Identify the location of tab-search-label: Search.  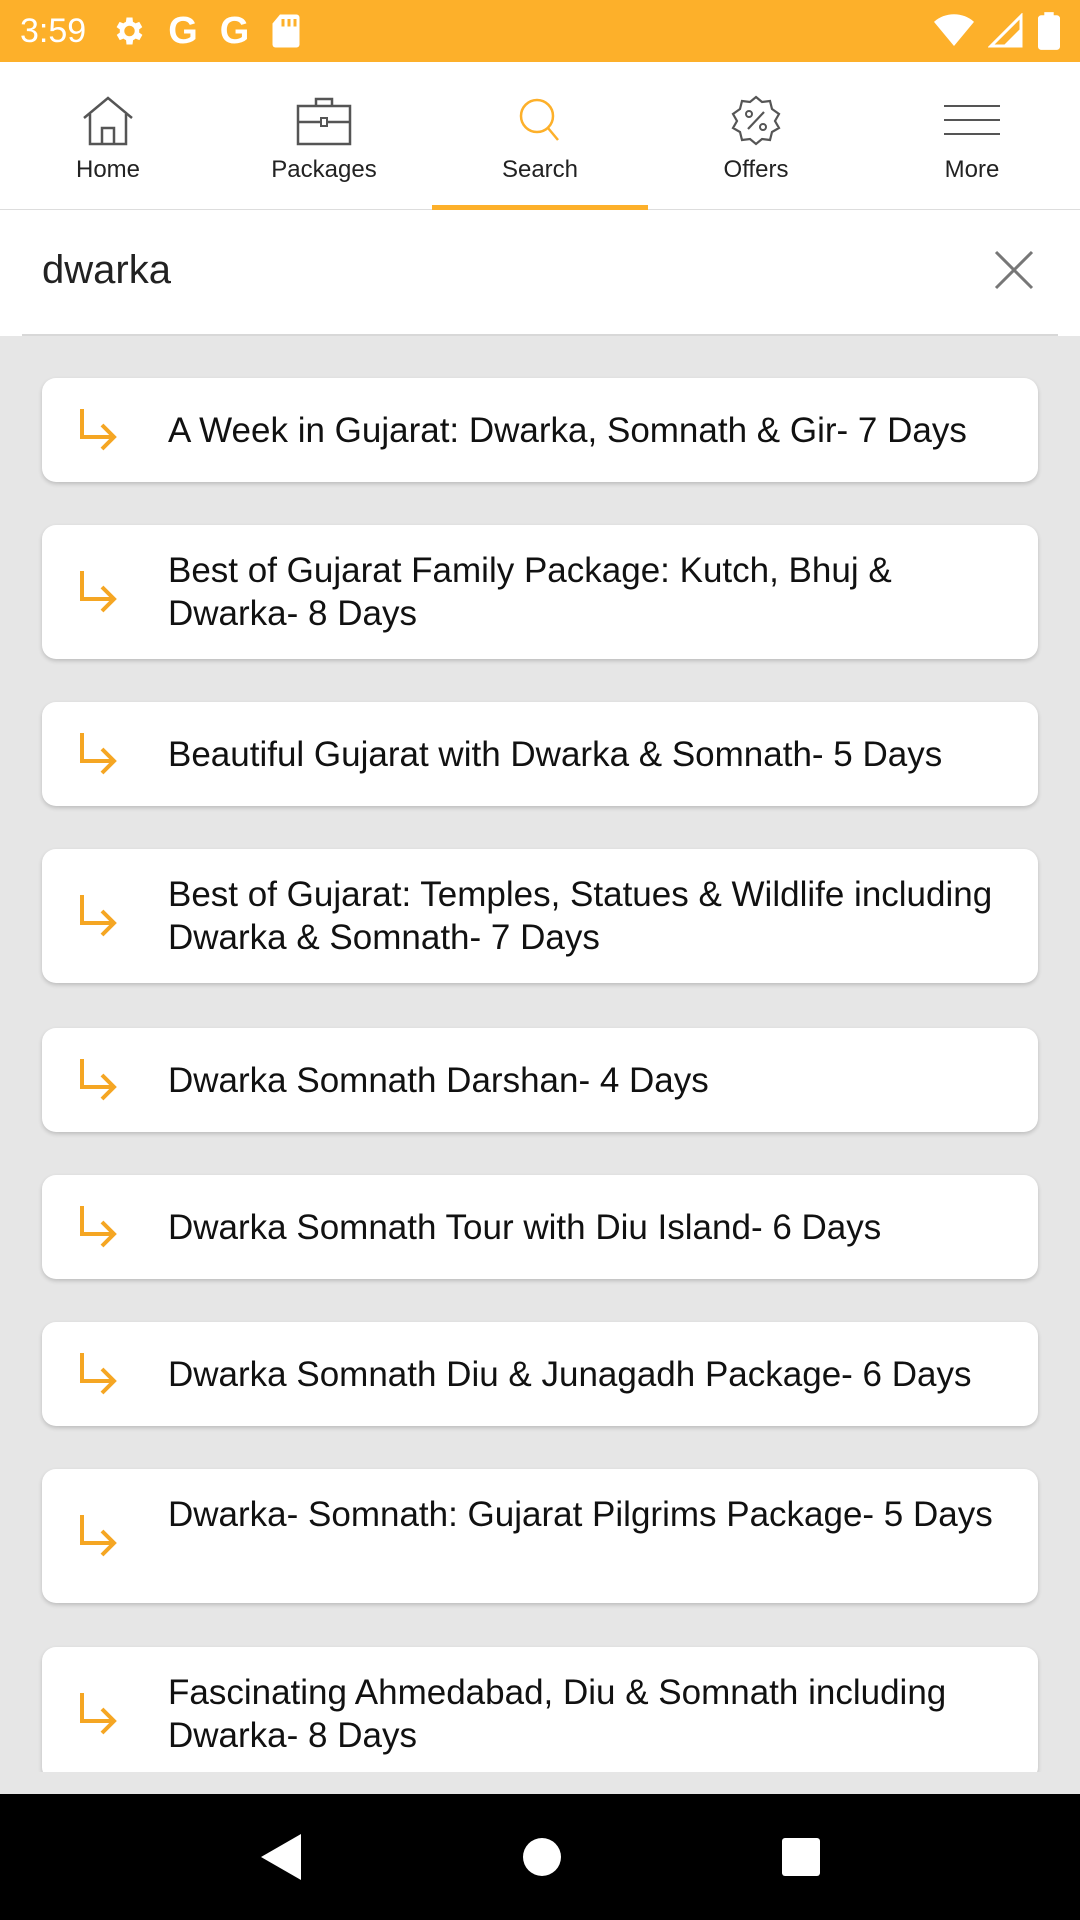
(540, 169).